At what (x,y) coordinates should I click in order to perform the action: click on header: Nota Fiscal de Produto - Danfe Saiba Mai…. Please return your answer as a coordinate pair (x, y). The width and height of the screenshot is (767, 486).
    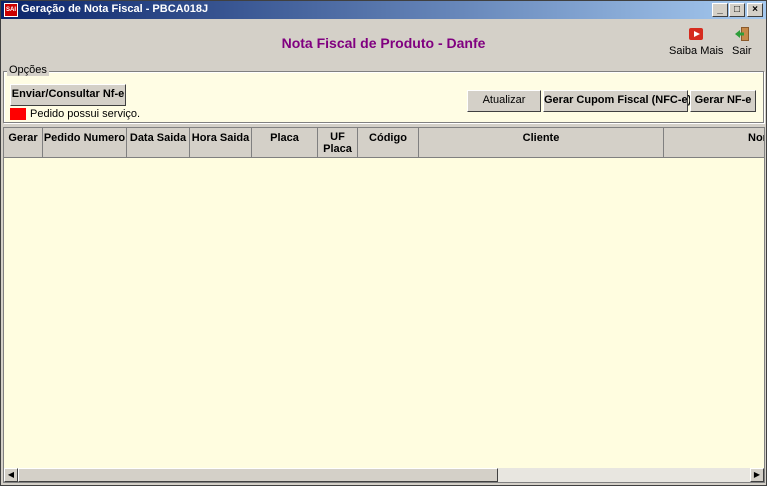
    Looking at the image, I should click on (383, 43).